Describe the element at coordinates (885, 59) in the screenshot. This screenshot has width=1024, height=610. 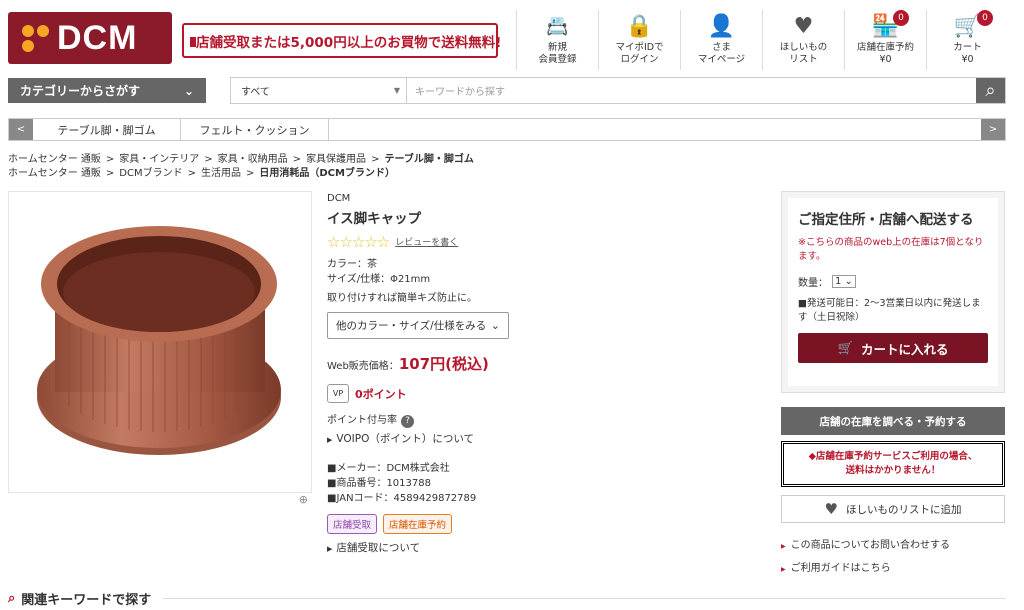
I see `nav-store-label2: ¥0` at that location.